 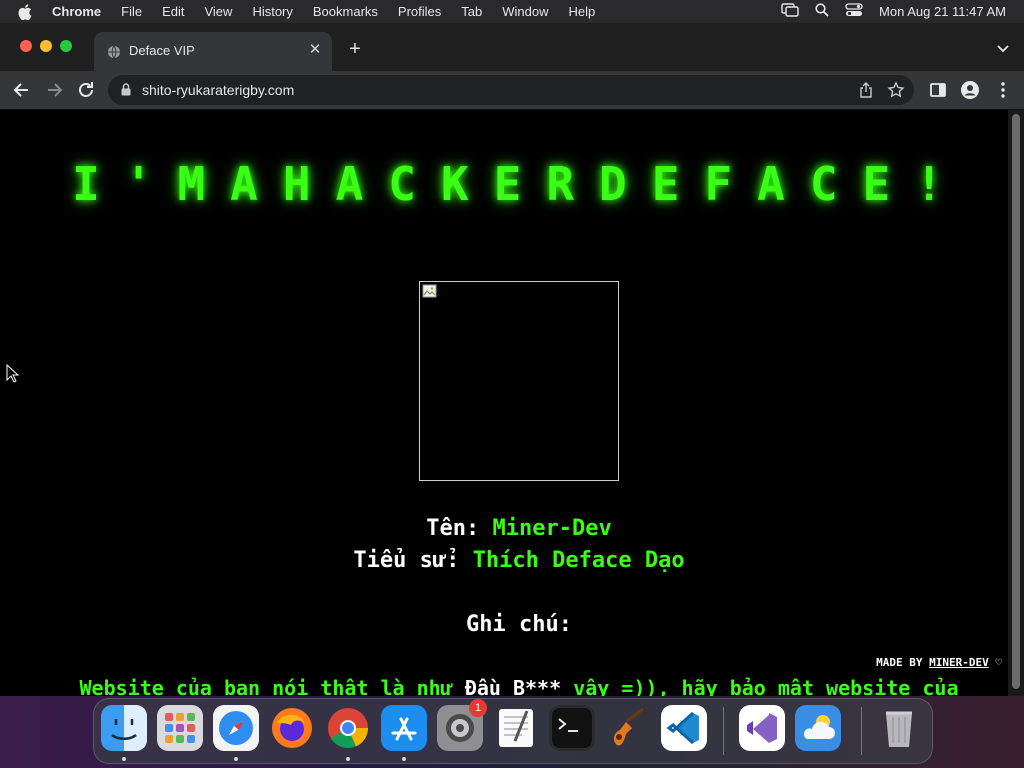 I want to click on menu-chrome: Chrome, so click(x=76, y=11).